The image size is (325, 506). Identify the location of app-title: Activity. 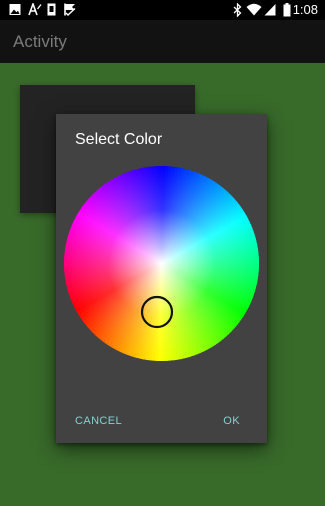
(40, 41).